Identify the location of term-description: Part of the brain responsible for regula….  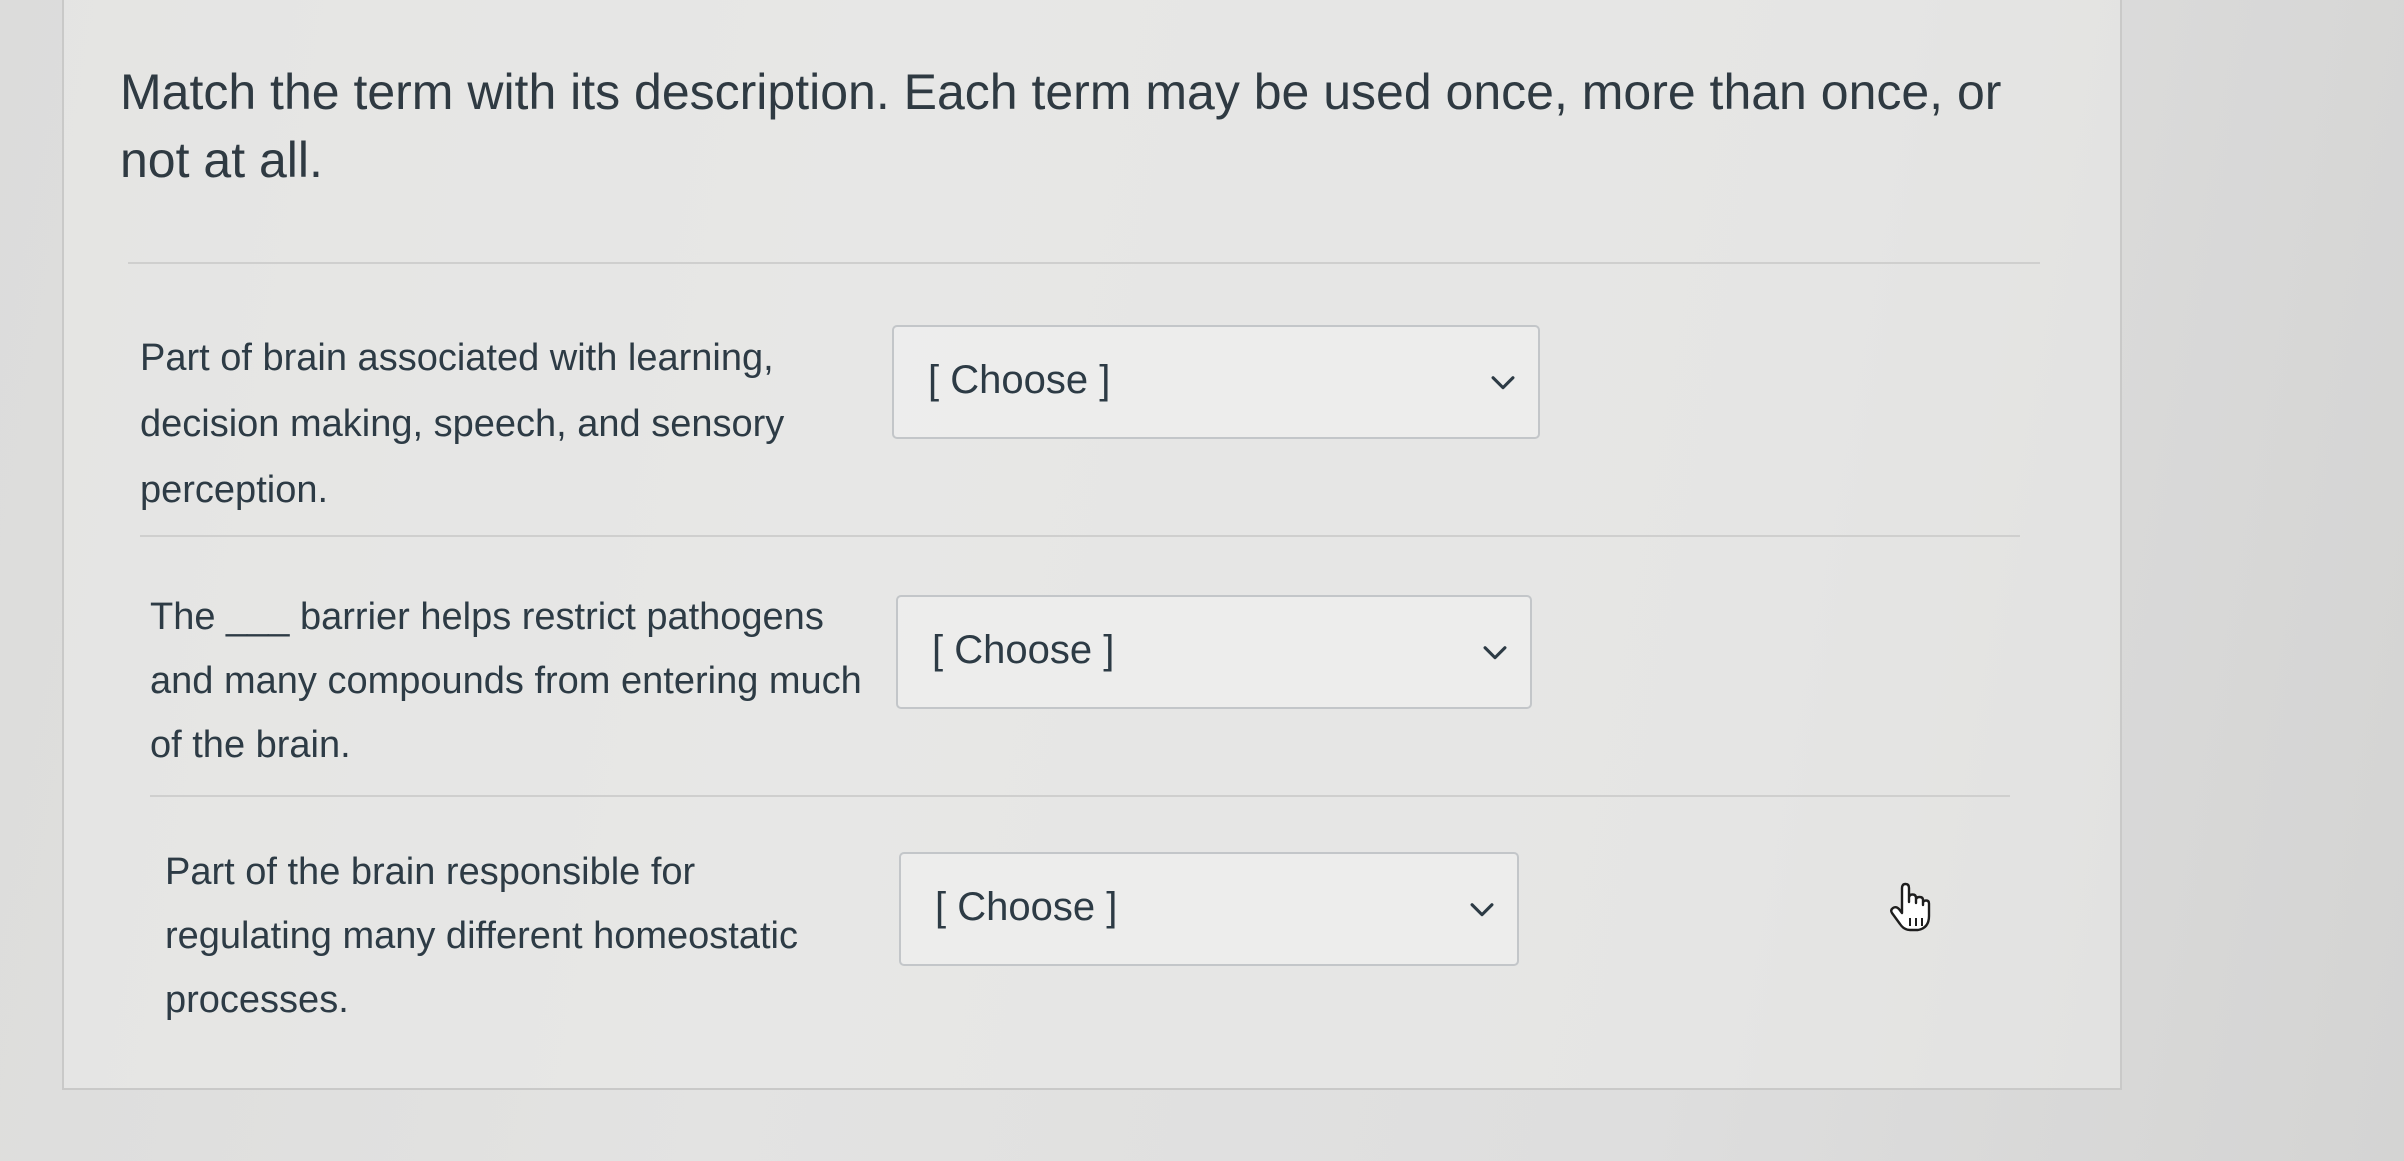
(481, 936).